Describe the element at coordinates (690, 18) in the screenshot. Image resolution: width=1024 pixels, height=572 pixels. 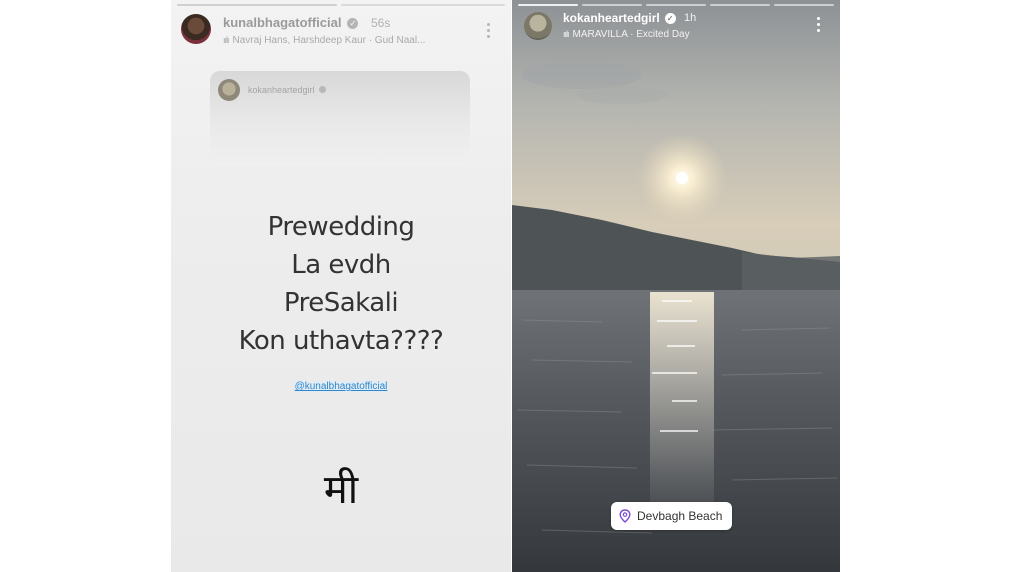
I see `story-timestamp: 1h` at that location.